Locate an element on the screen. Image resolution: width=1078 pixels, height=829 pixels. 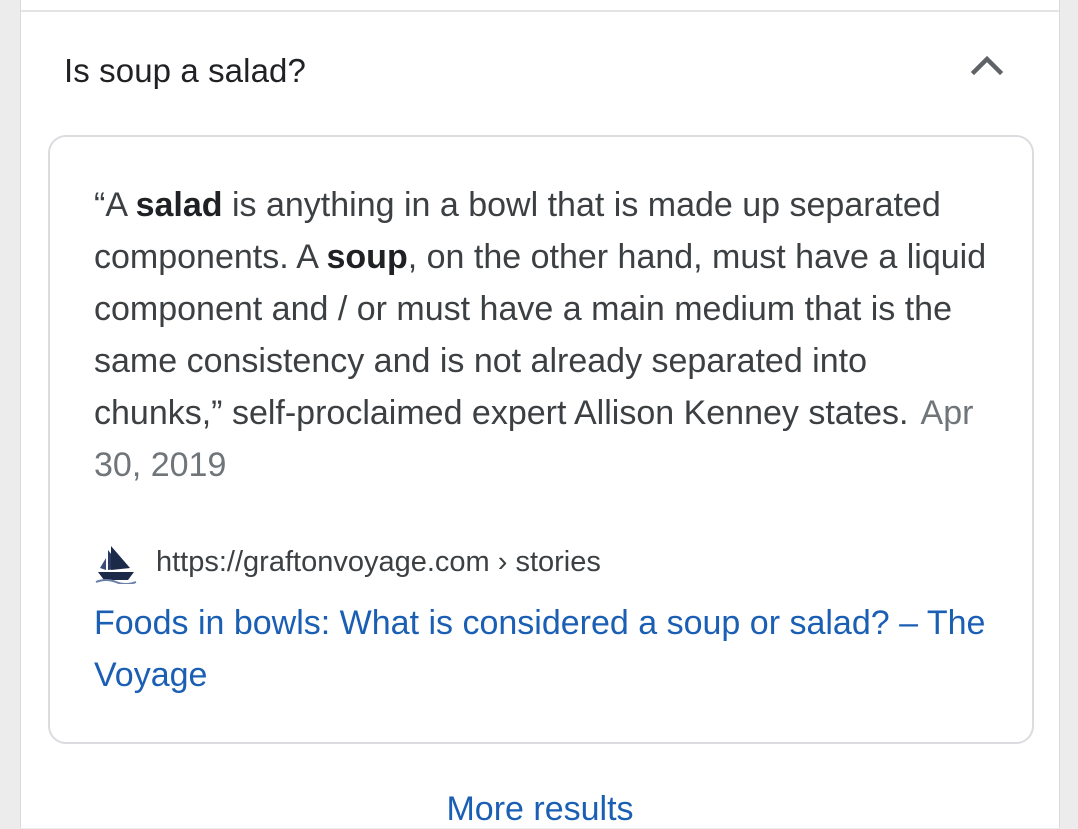
snippet-highlight: soup is located at coordinates (367, 257).